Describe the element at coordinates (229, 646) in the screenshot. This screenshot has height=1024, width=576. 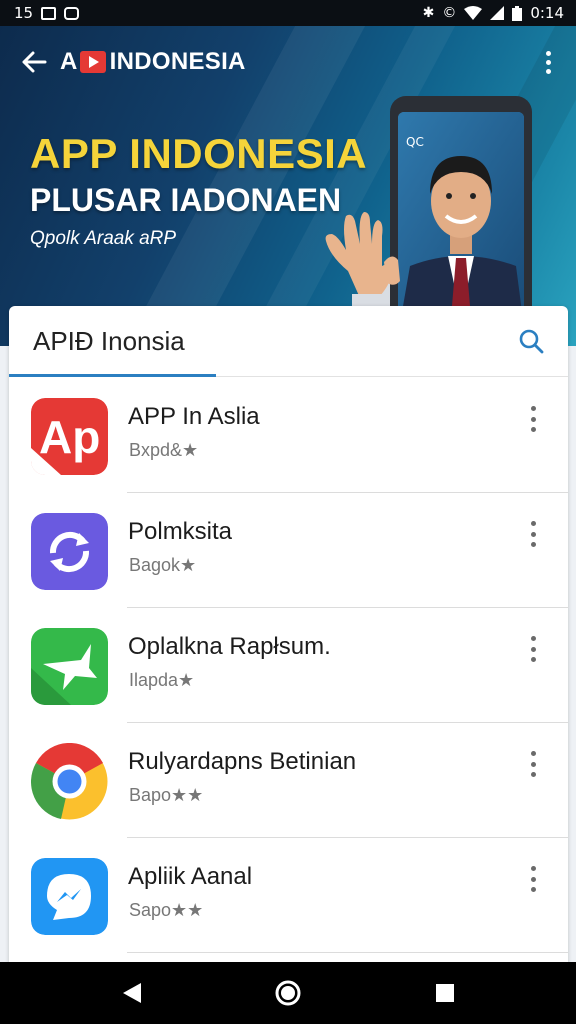
I see `app-title: Oplalkna Rapłsum.` at that location.